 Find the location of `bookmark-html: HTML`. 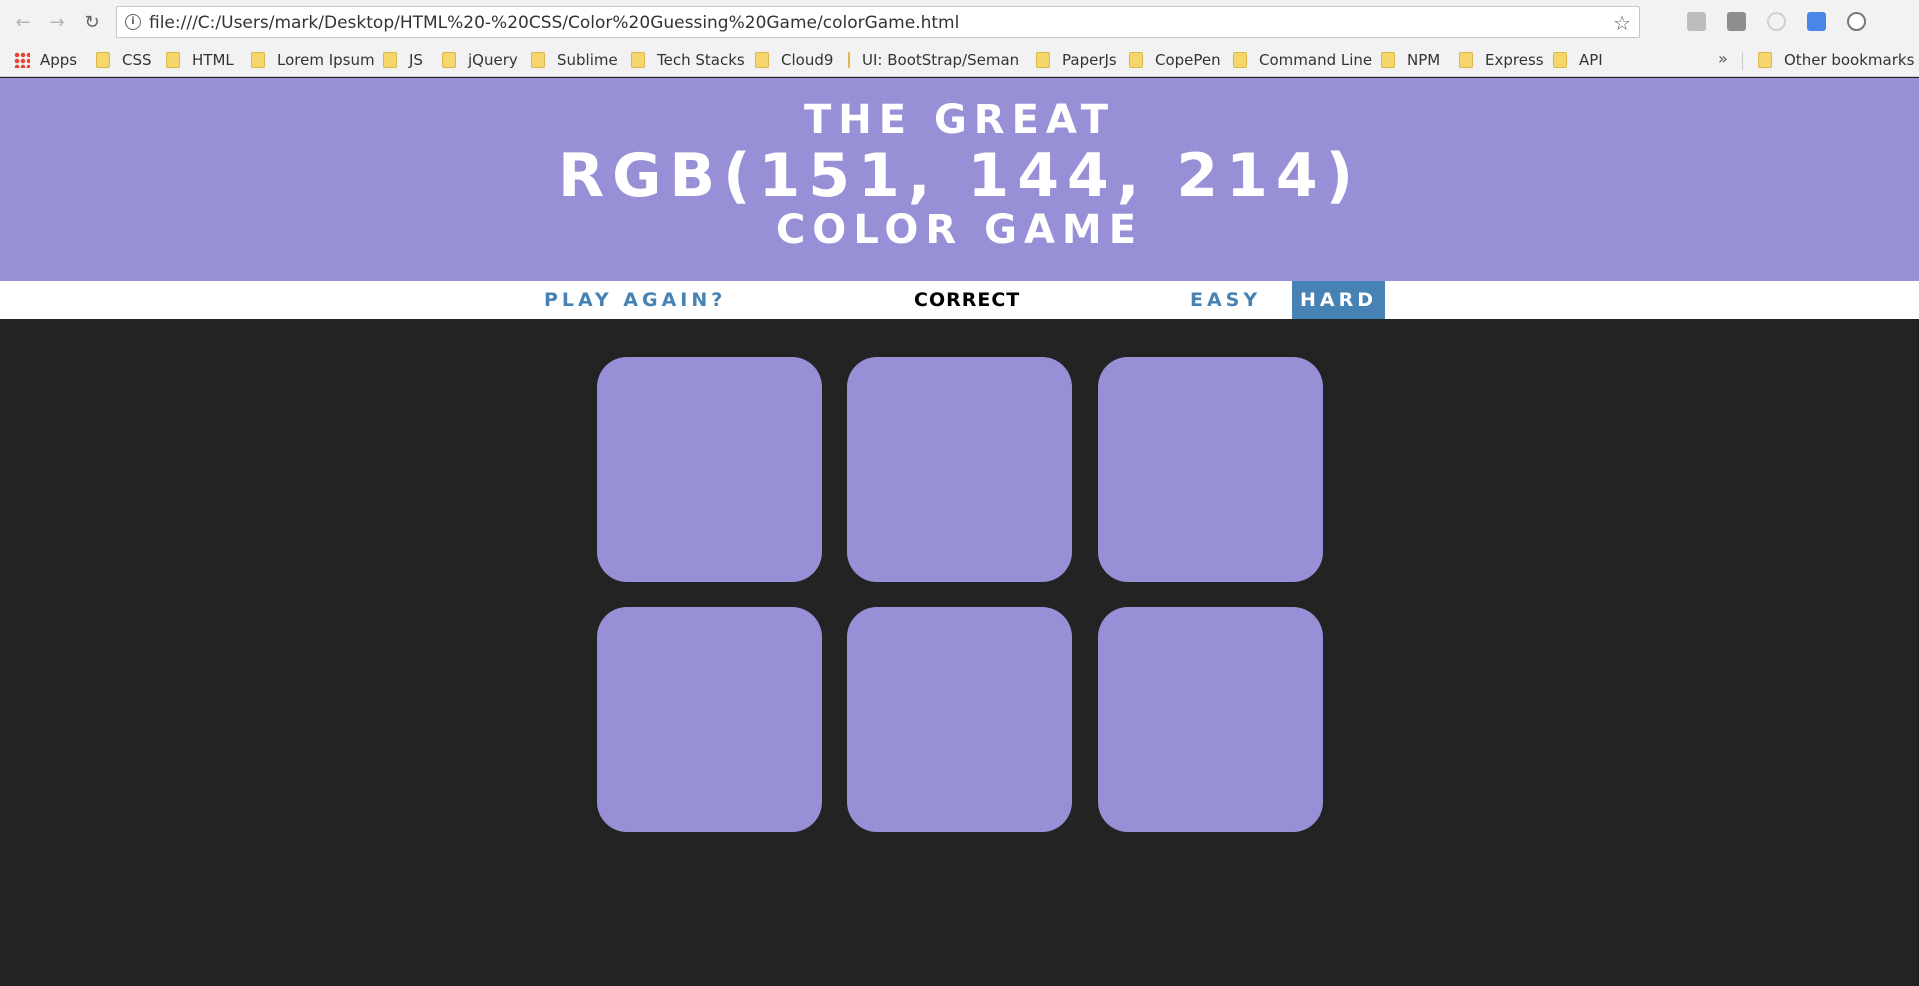

bookmark-html: HTML is located at coordinates (200, 60).